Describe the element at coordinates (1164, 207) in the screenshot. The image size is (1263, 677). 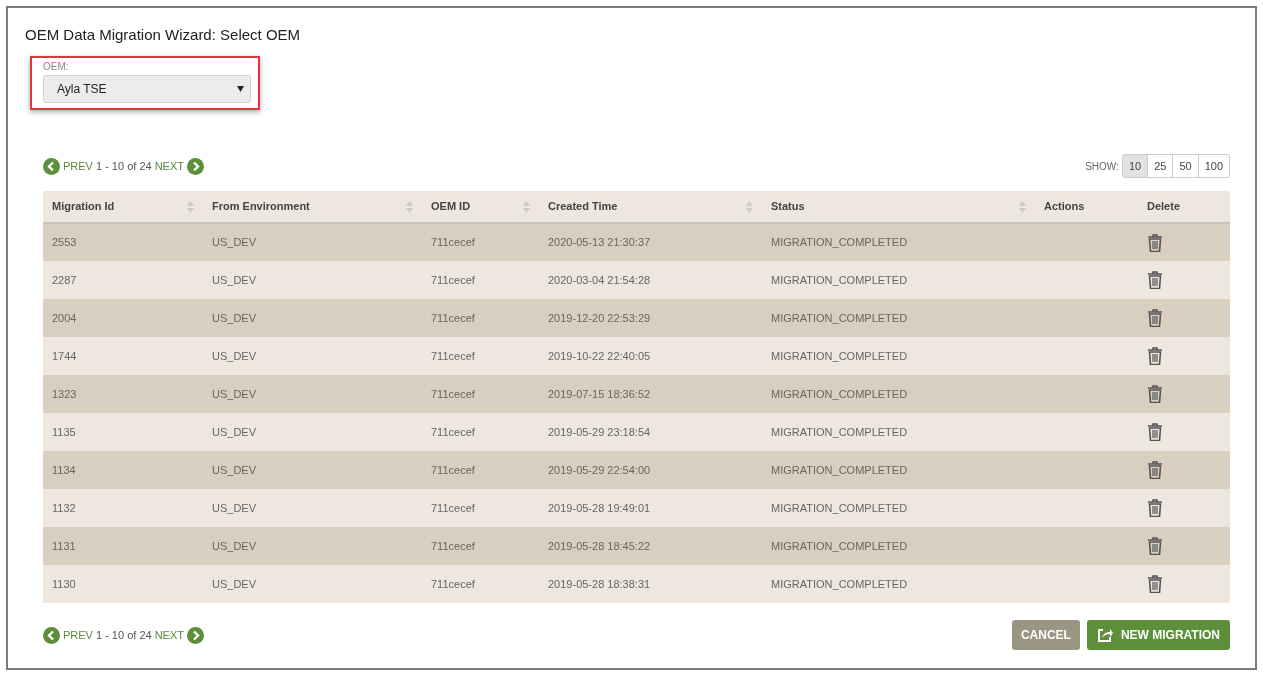
I see `column-header: Delete` at that location.